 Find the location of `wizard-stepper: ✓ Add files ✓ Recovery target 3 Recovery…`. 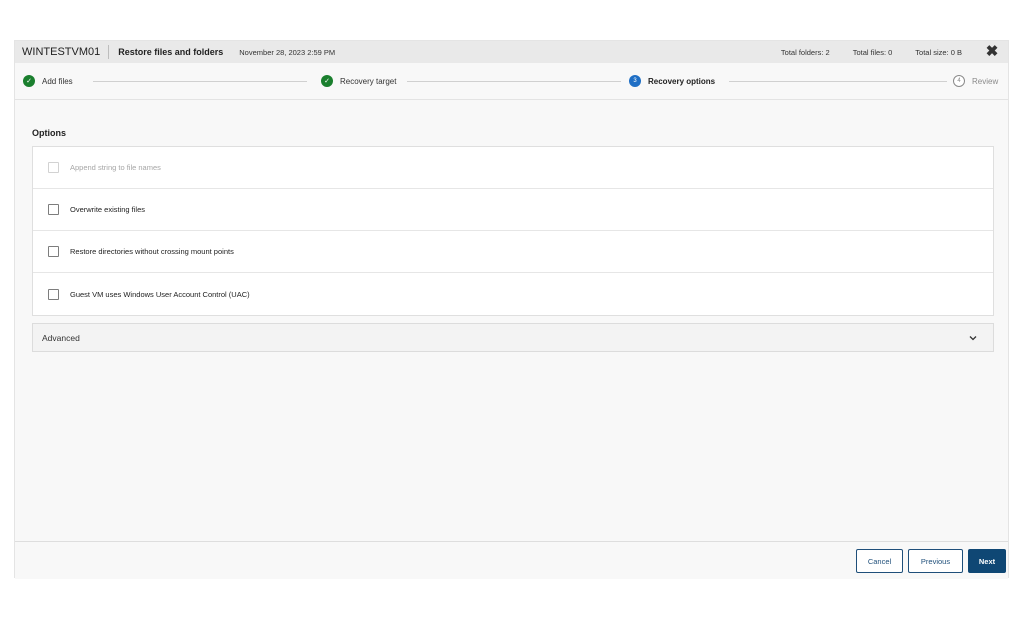

wizard-stepper: ✓ Add files ✓ Recovery target 3 Recovery… is located at coordinates (511, 81).